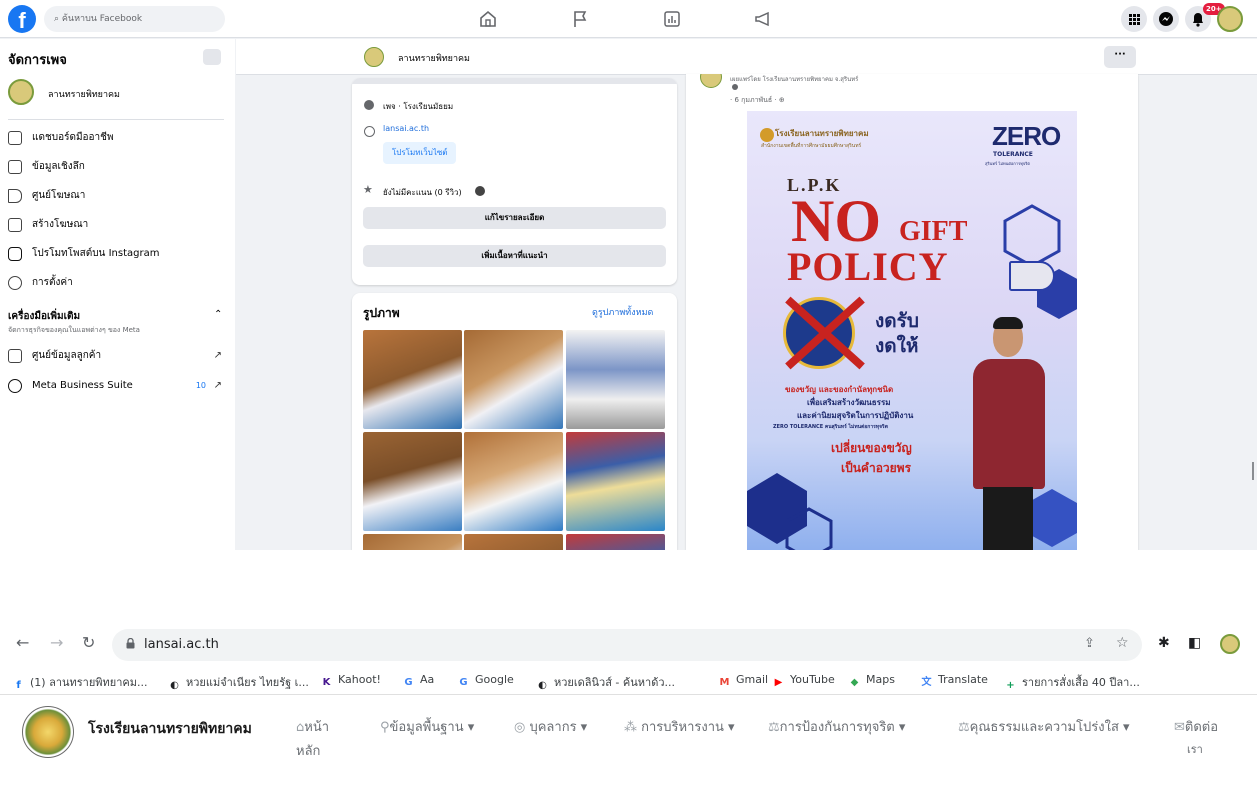 The width and height of the screenshot is (1257, 802). Describe the element at coordinates (868, 266) in the screenshot. I see `poster-policy: POLICY` at that location.